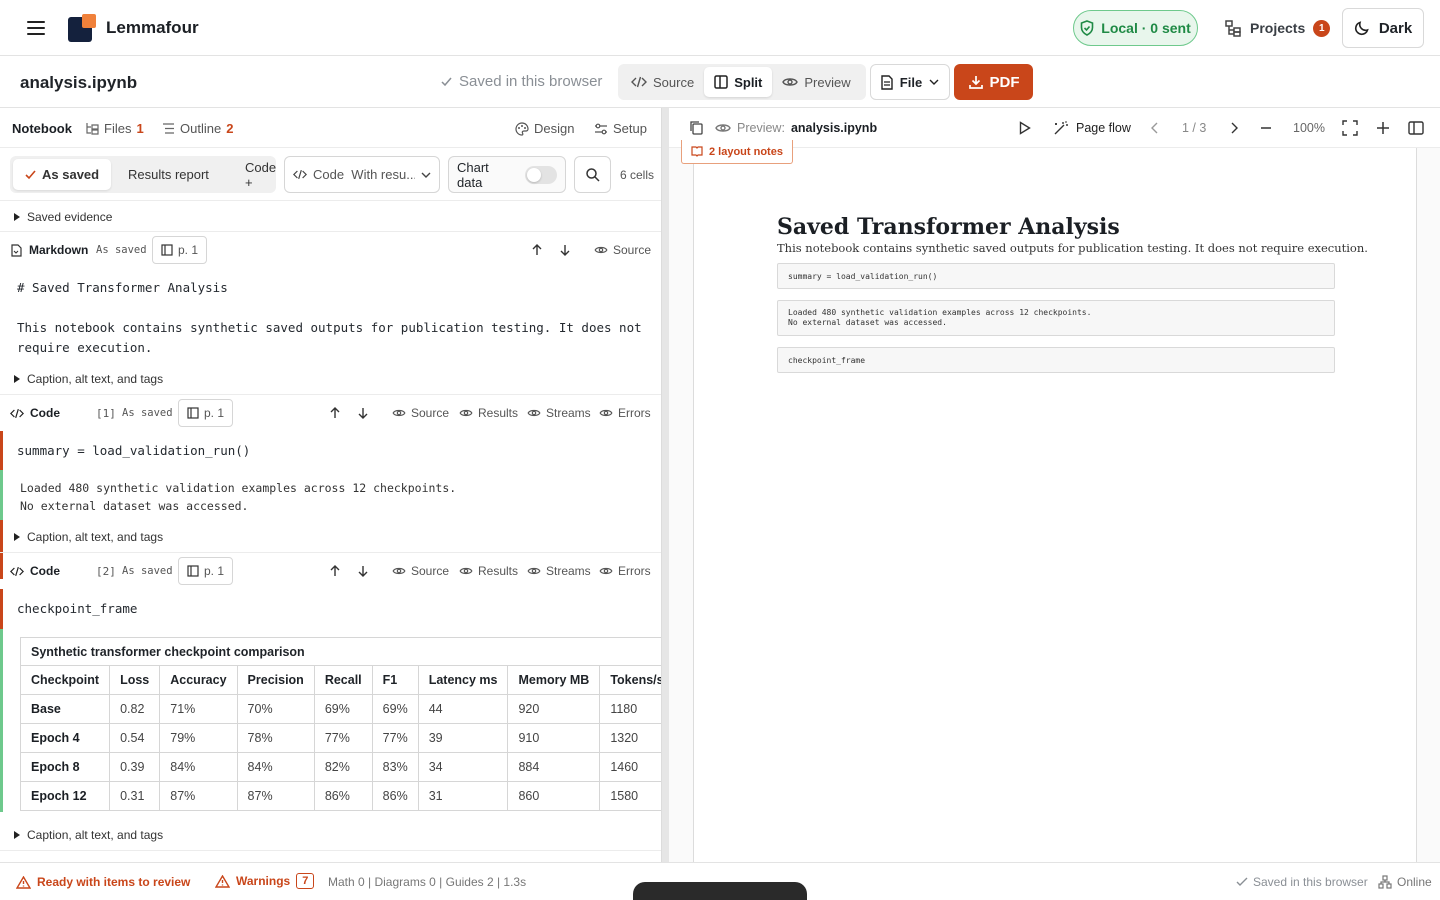 The width and height of the screenshot is (1440, 900). What do you see at coordinates (1383, 28) in the screenshot?
I see `theme-toggle-button: Dark` at bounding box center [1383, 28].